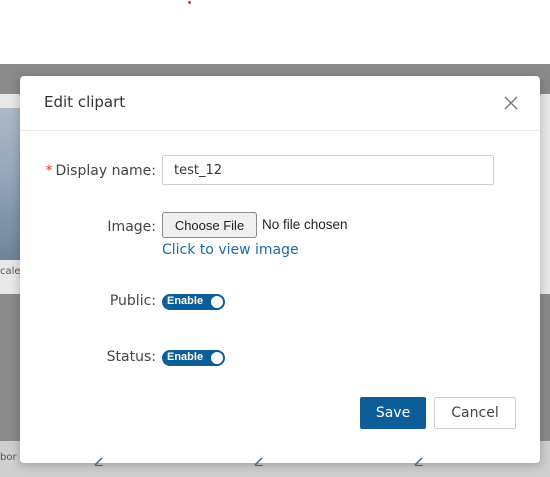 Image resolution: width=550 pixels, height=477 pixels. I want to click on status-toggle-label: Enable, so click(185, 357).